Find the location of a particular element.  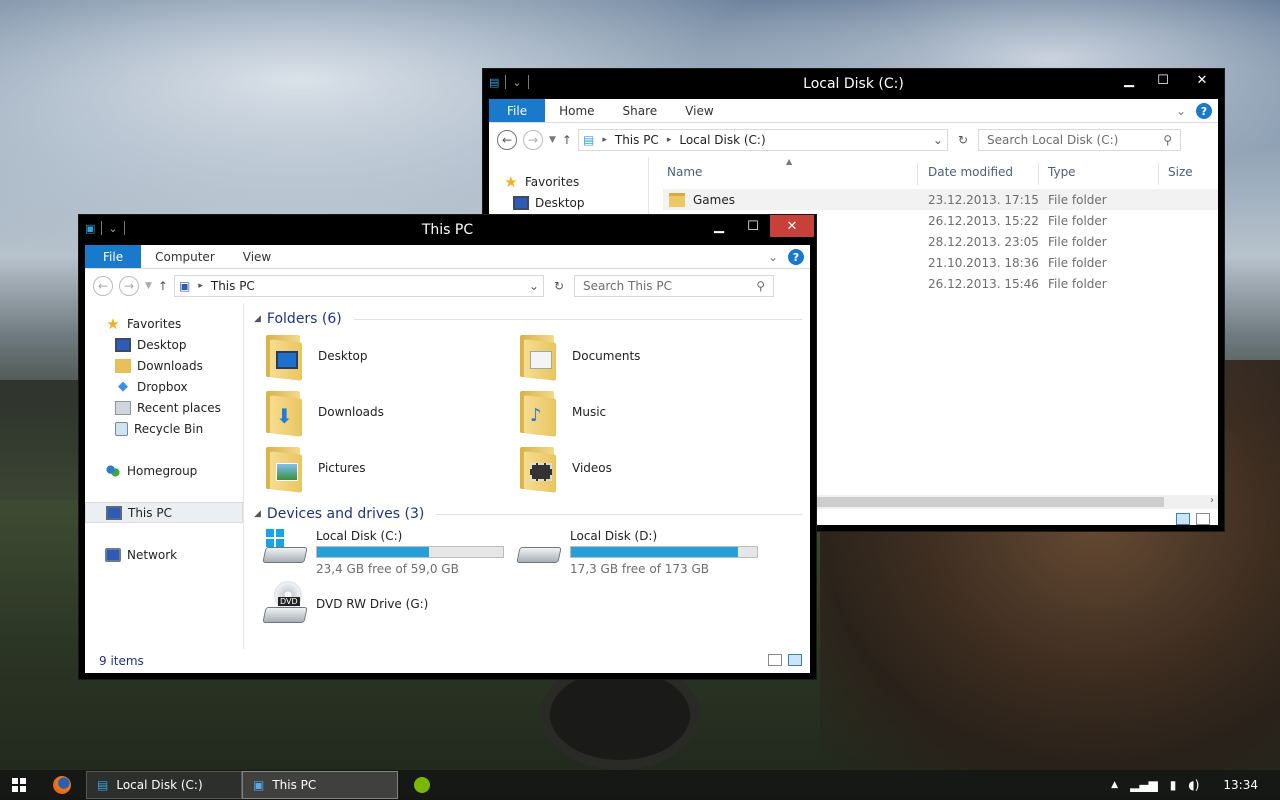

folder-music: ♪ Music is located at coordinates (562, 413).